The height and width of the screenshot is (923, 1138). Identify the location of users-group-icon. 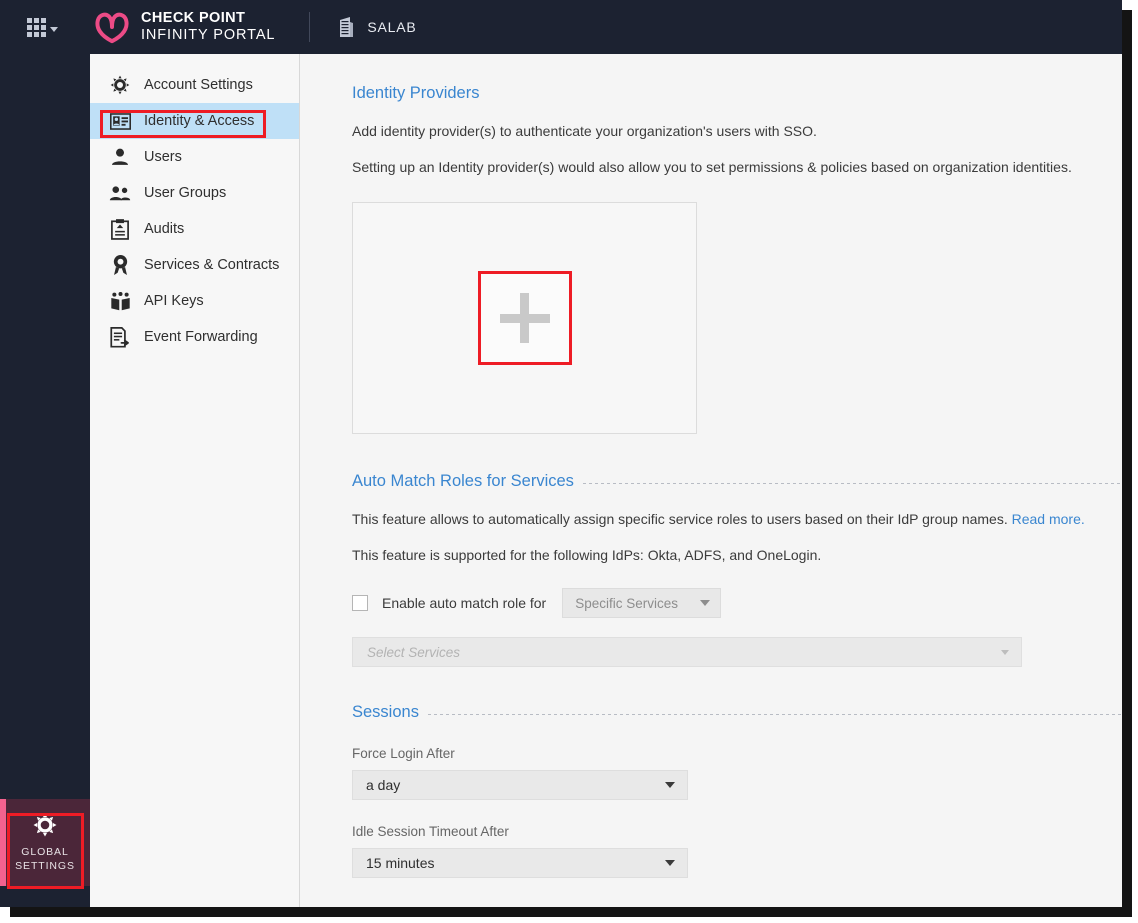
(120, 193).